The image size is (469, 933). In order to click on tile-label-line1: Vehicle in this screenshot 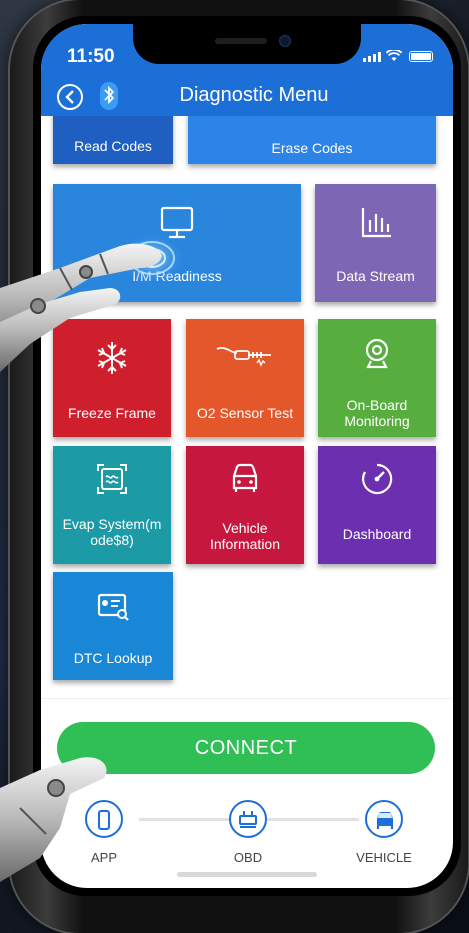, I will do `click(245, 528)`.